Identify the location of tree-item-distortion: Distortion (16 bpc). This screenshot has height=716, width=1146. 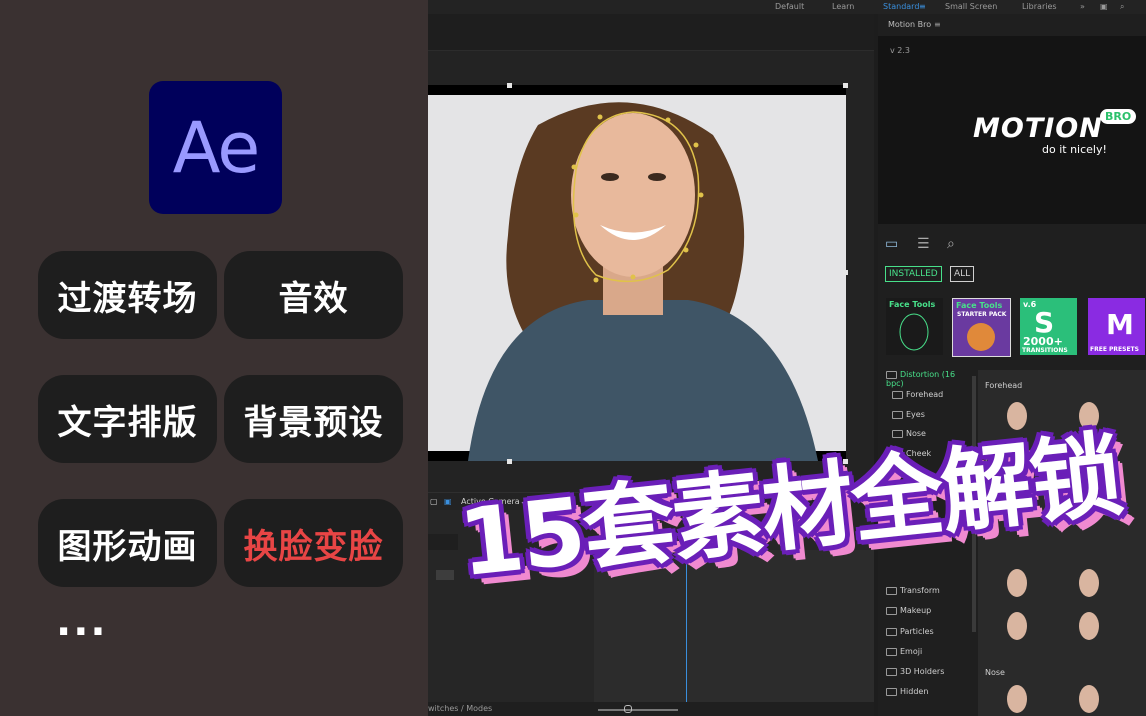
(929, 379).